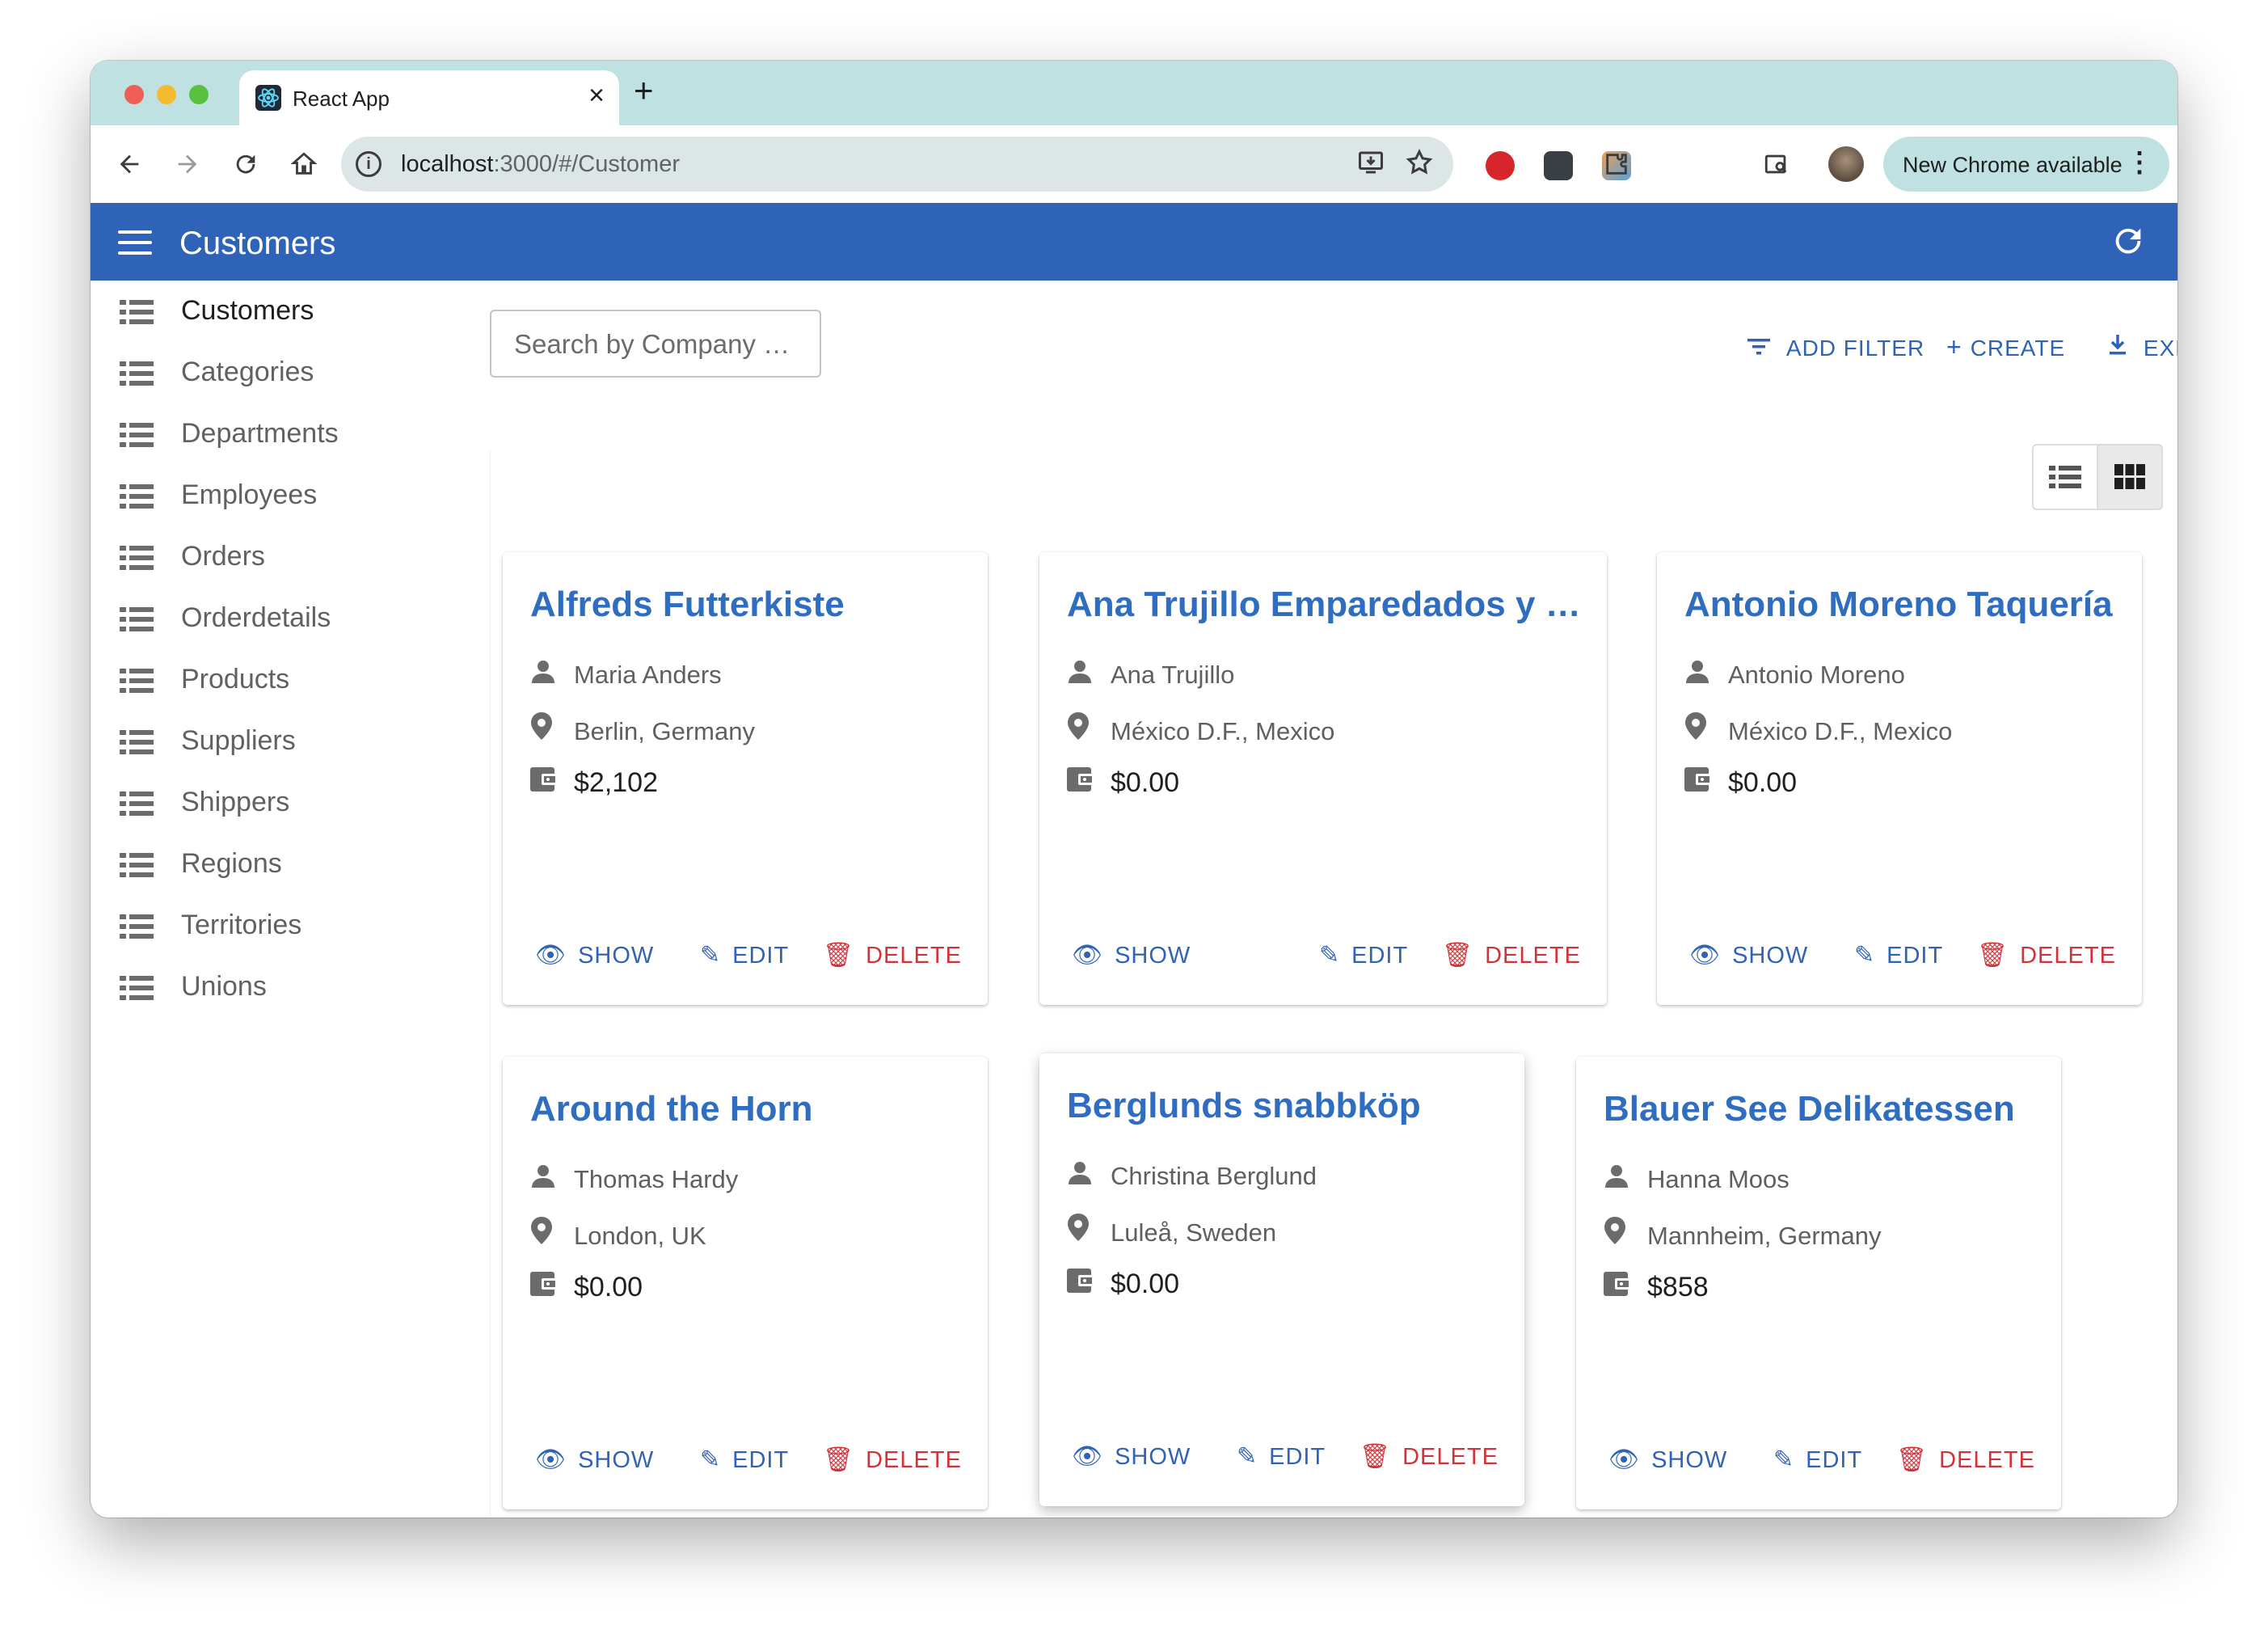  I want to click on react-favicon-icon, so click(268, 98).